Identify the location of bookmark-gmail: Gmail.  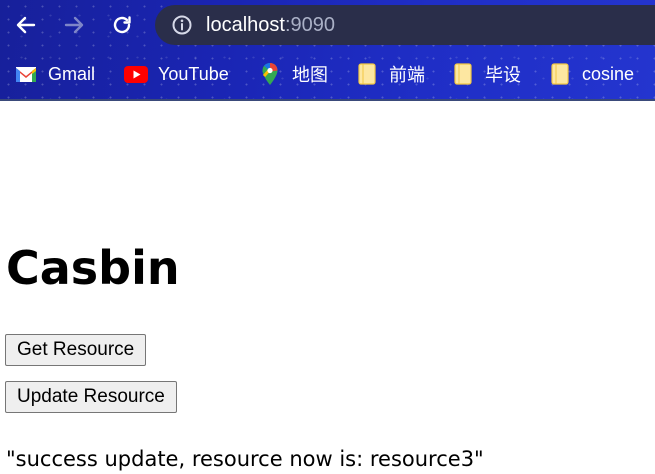
(54, 74).